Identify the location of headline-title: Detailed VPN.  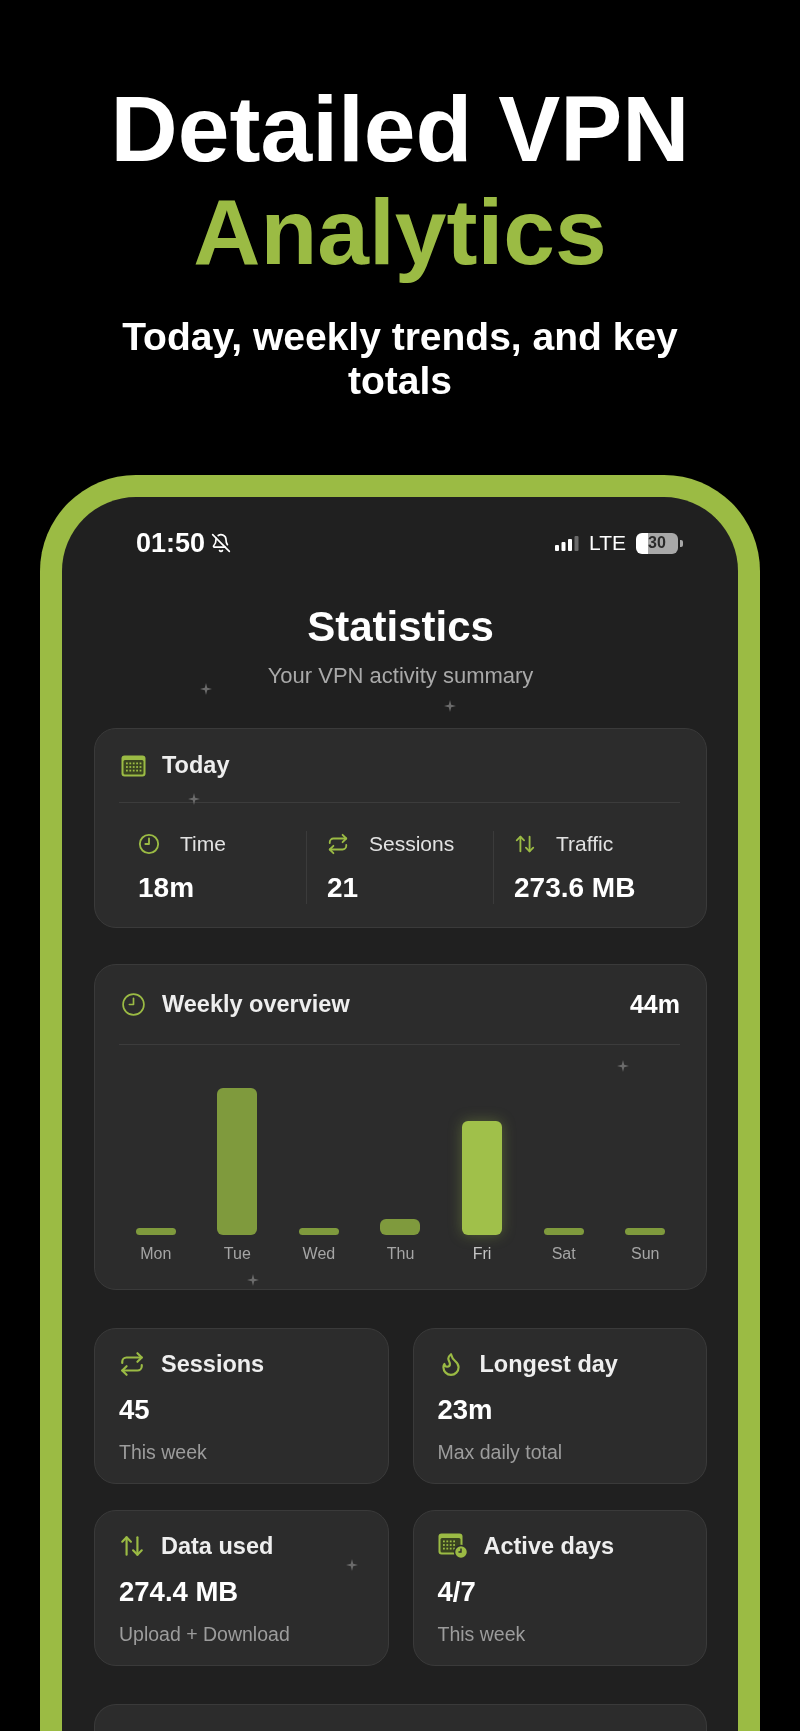
(400, 129).